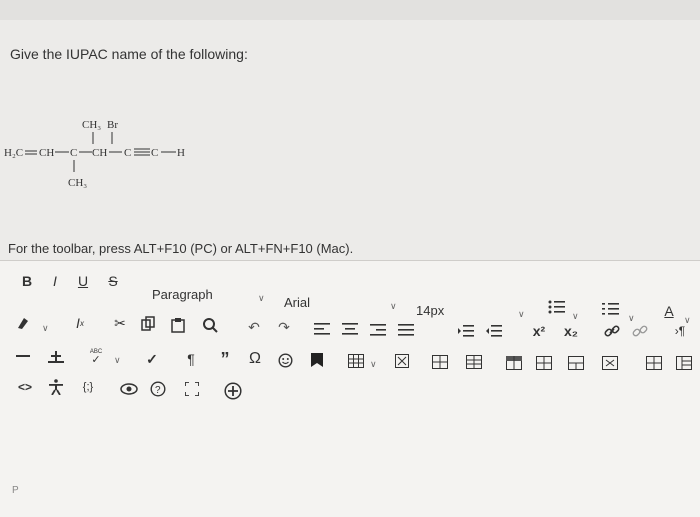 The height and width of the screenshot is (517, 700). What do you see at coordinates (640, 331) in the screenshot?
I see `unlink-icon` at bounding box center [640, 331].